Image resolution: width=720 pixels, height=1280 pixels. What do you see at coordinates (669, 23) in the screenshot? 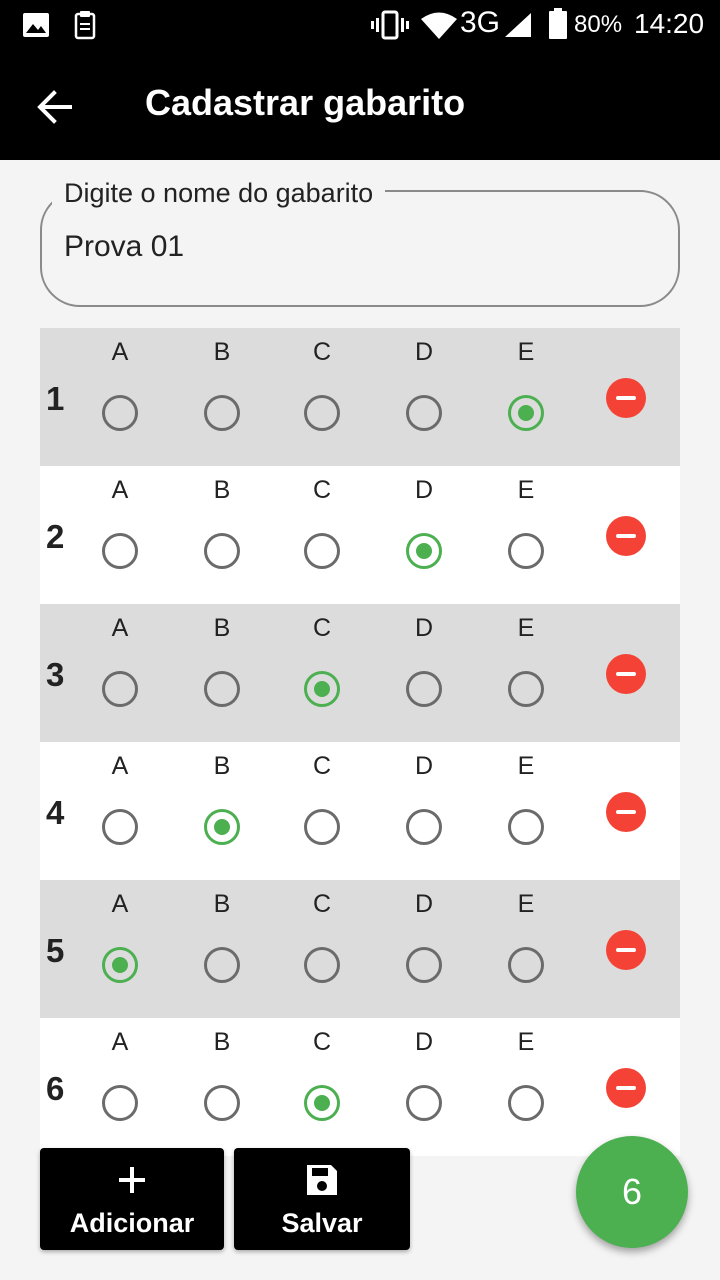
I see `clock: 14:20` at bounding box center [669, 23].